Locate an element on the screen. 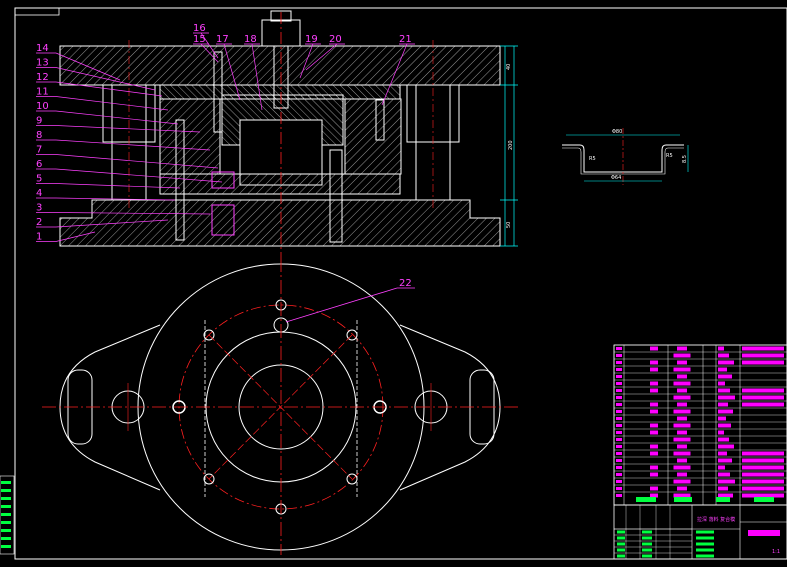 The height and width of the screenshot is (567, 787). callout-2: 2 is located at coordinates (39, 222).